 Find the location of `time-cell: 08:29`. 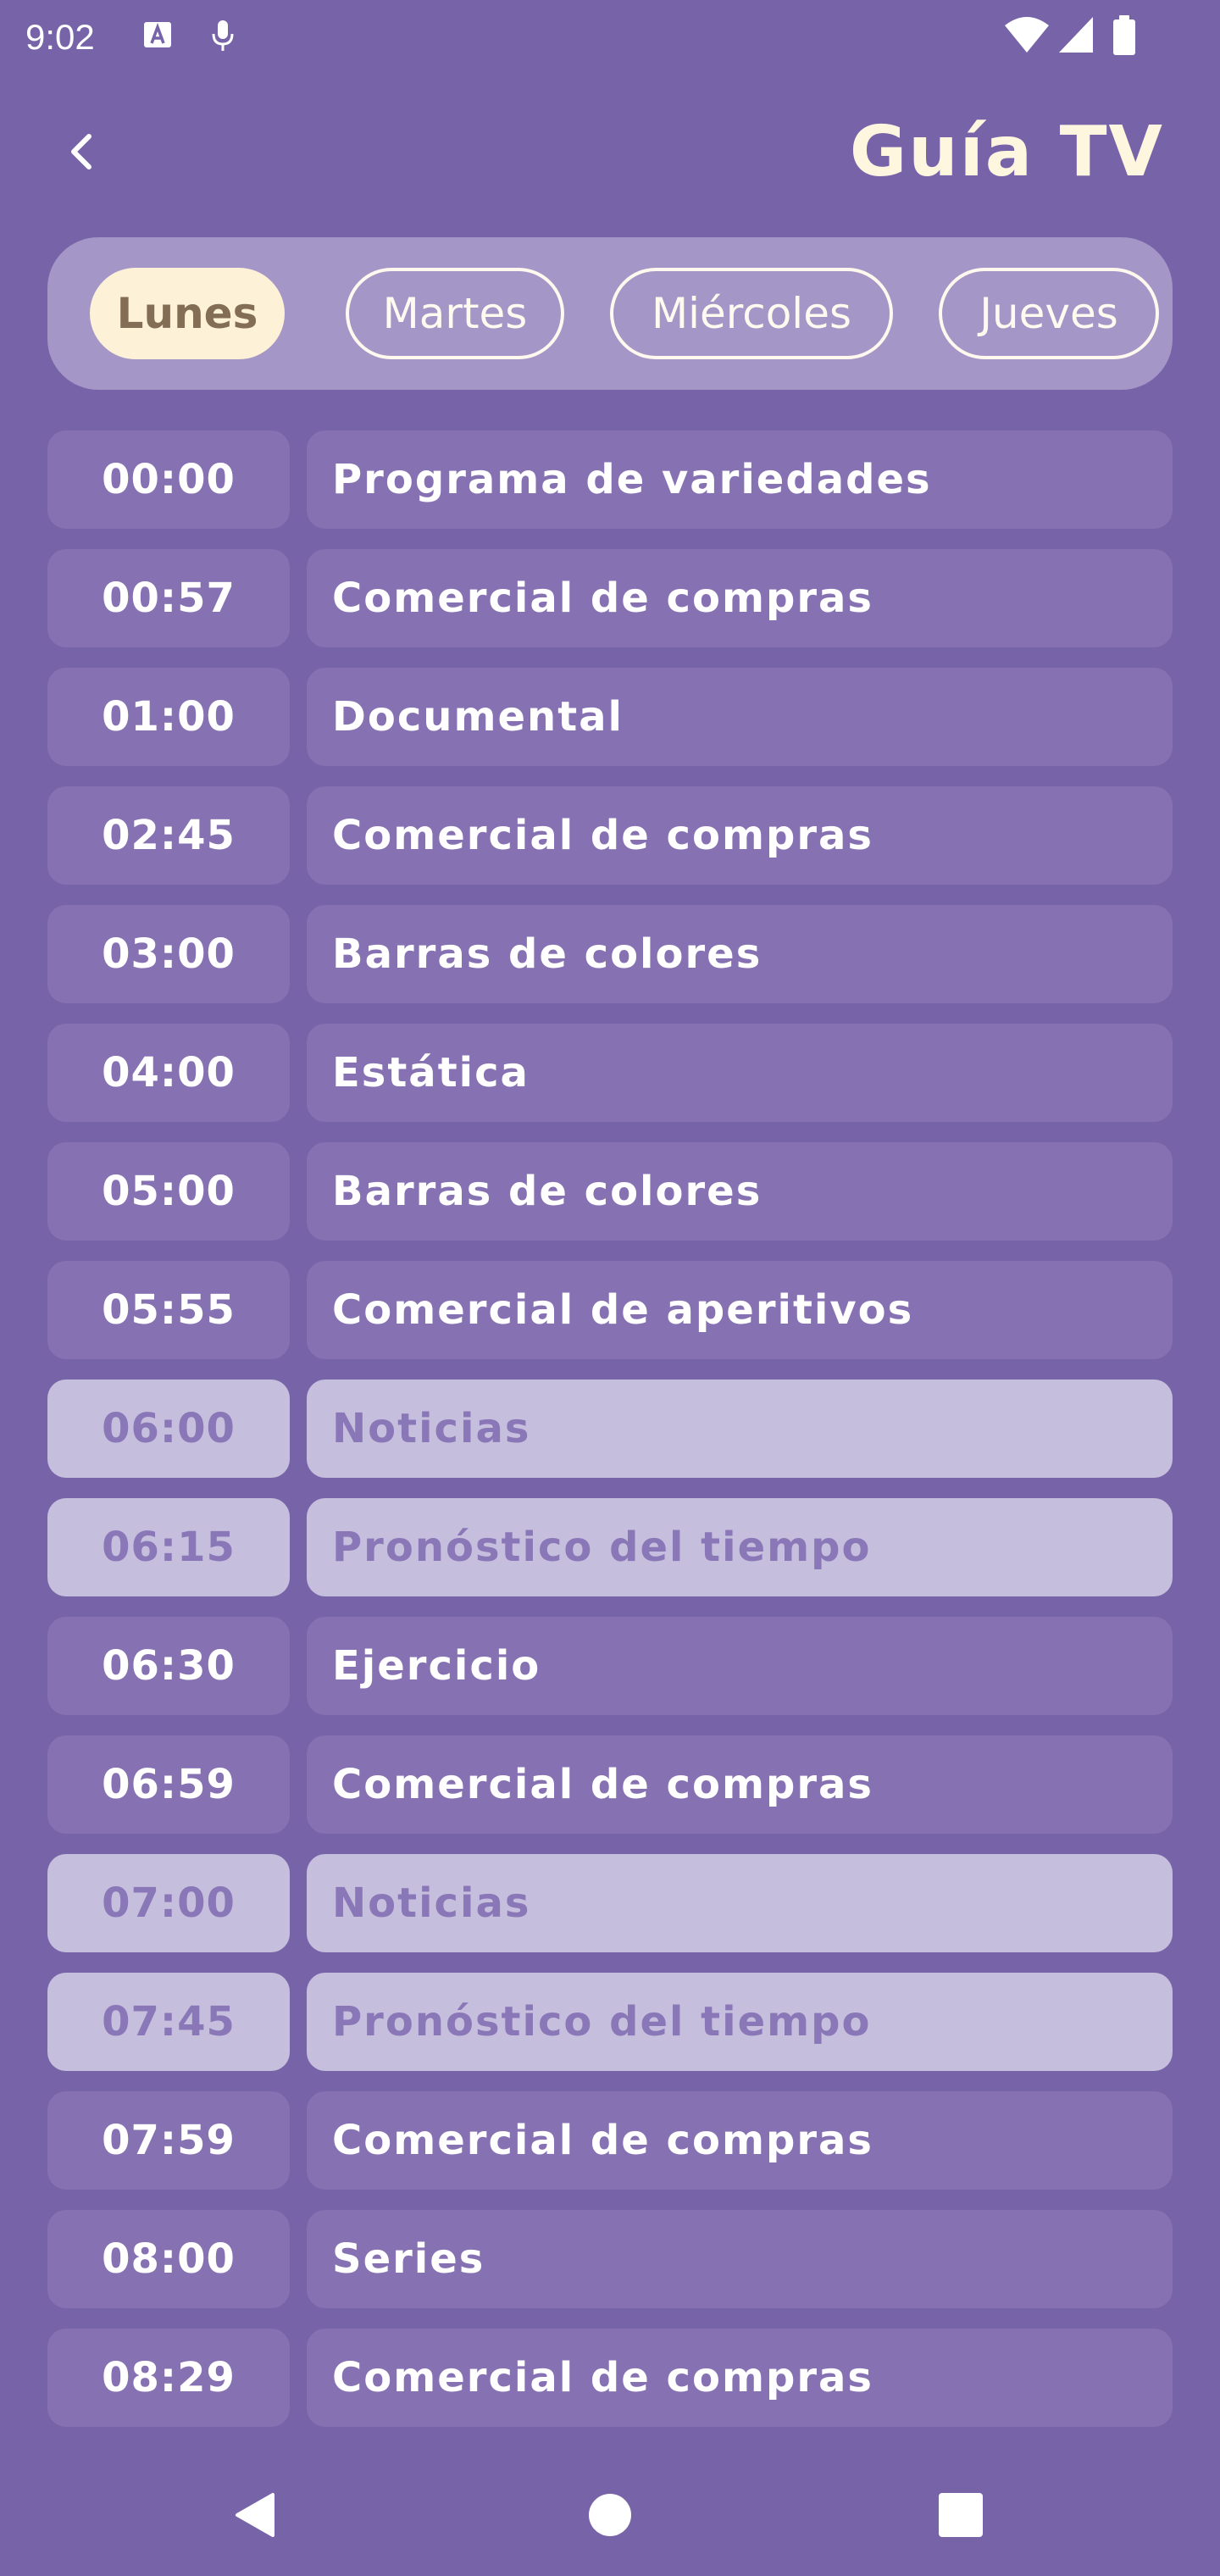

time-cell: 08:29 is located at coordinates (168, 2378).